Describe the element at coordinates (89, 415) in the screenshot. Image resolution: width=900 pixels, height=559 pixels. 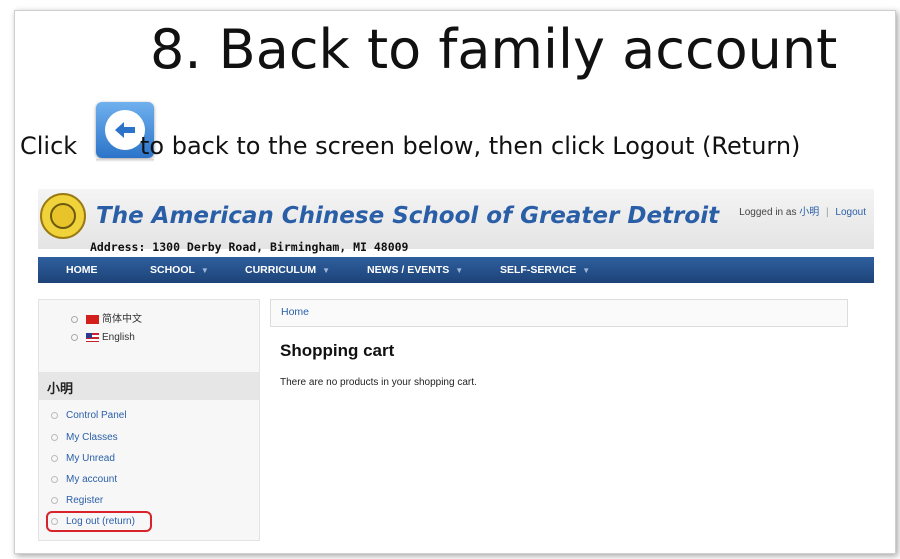
I see `menu-control-panel: Control Panel` at that location.